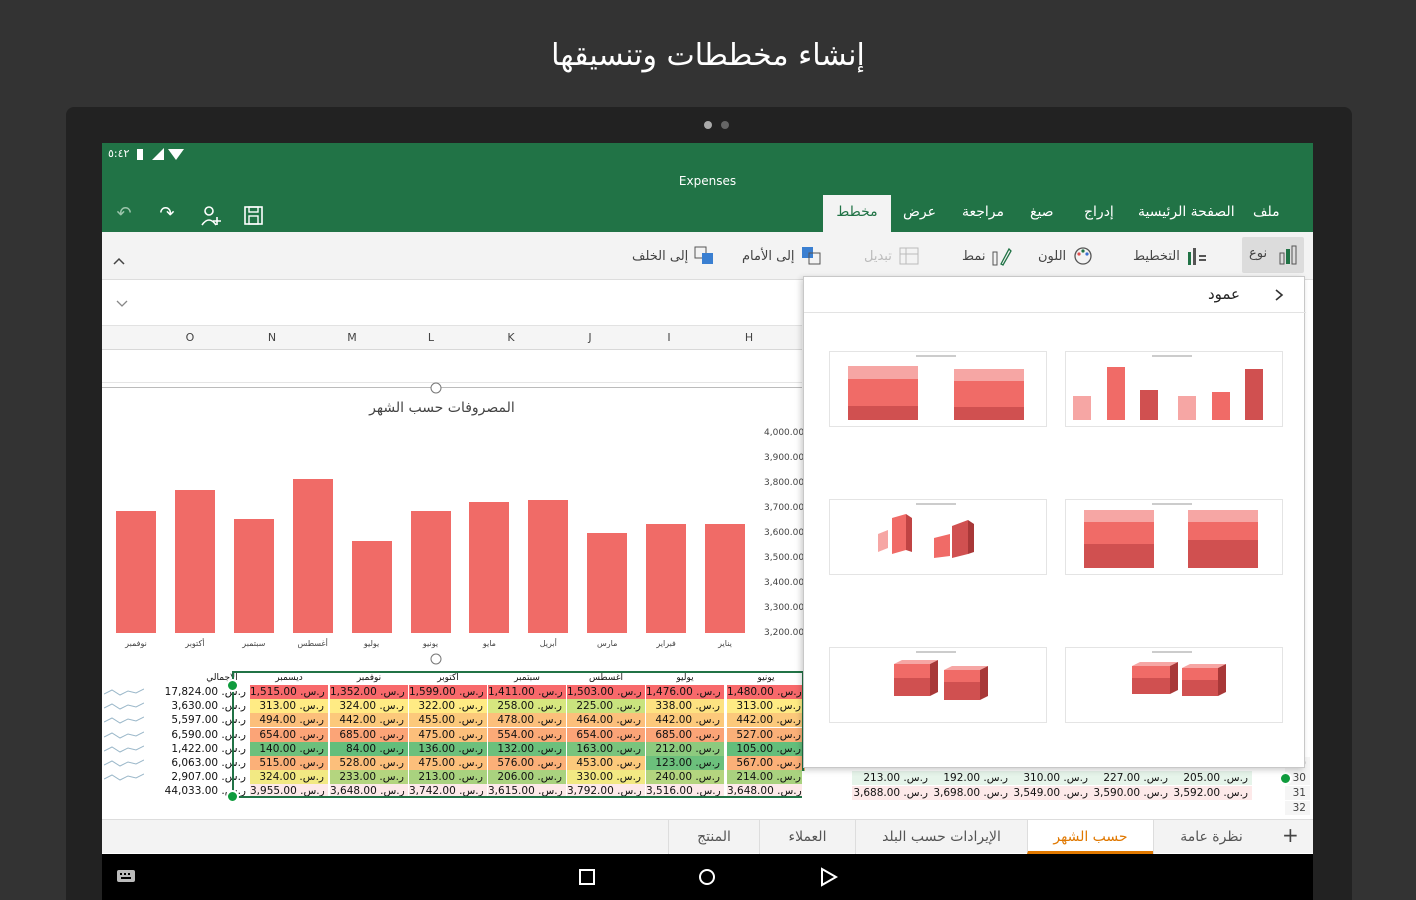 The width and height of the screenshot is (1416, 900). What do you see at coordinates (606, 791) in the screenshot?
I see `column-total-cell: ر.س. 3,792.00` at bounding box center [606, 791].